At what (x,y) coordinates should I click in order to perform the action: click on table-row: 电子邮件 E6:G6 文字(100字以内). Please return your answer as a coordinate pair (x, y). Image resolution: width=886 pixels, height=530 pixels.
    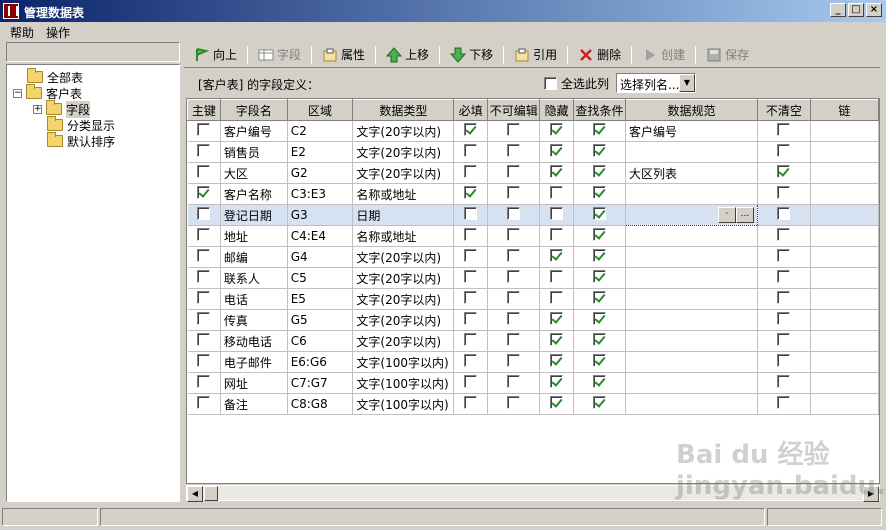
    Looking at the image, I should click on (533, 362).